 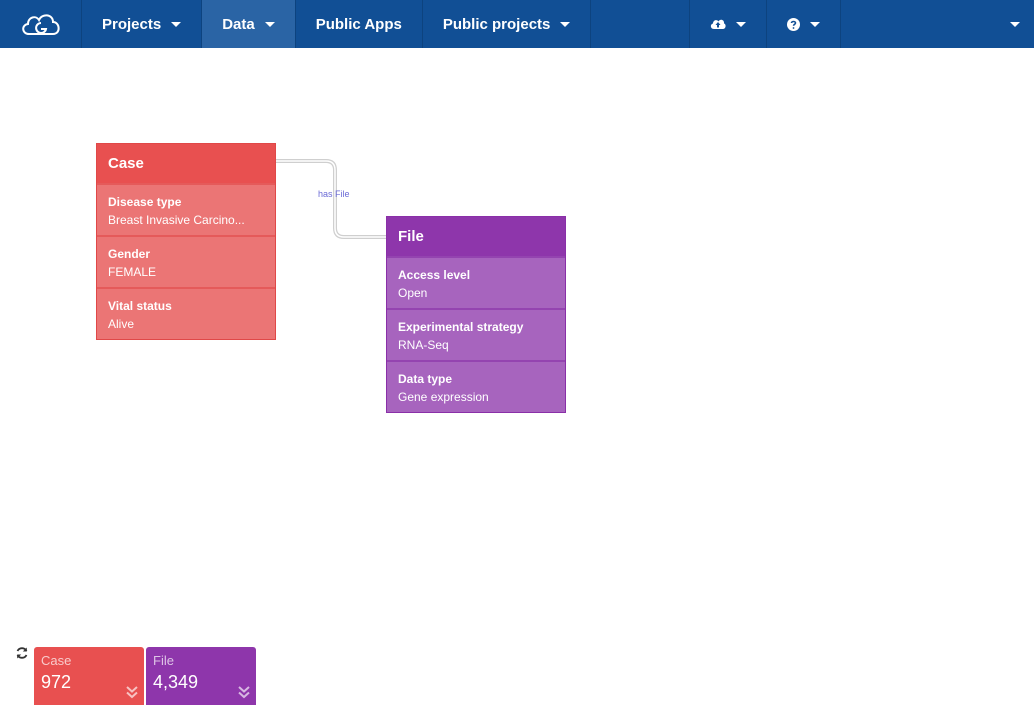 What do you see at coordinates (425, 379) in the screenshot?
I see `field-label: Data type` at bounding box center [425, 379].